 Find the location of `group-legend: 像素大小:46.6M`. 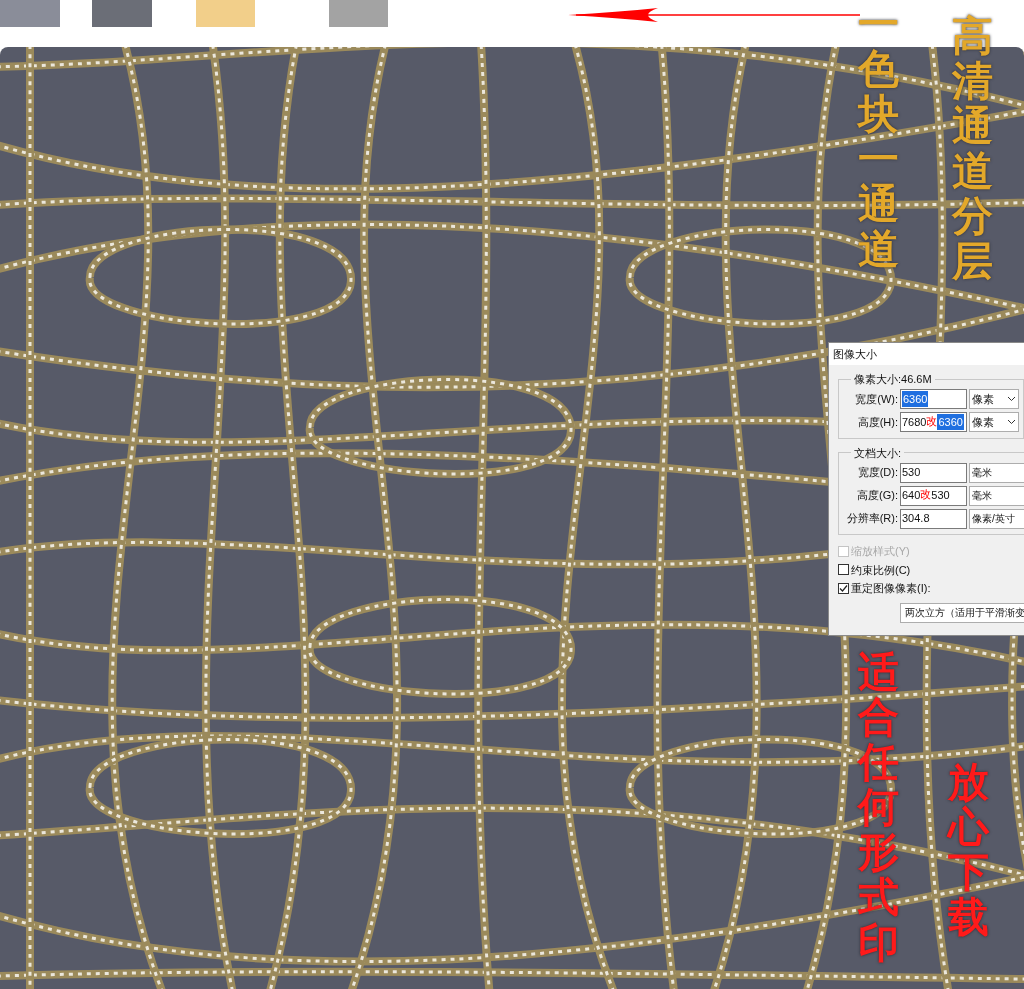

group-legend: 像素大小:46.6M is located at coordinates (893, 379).